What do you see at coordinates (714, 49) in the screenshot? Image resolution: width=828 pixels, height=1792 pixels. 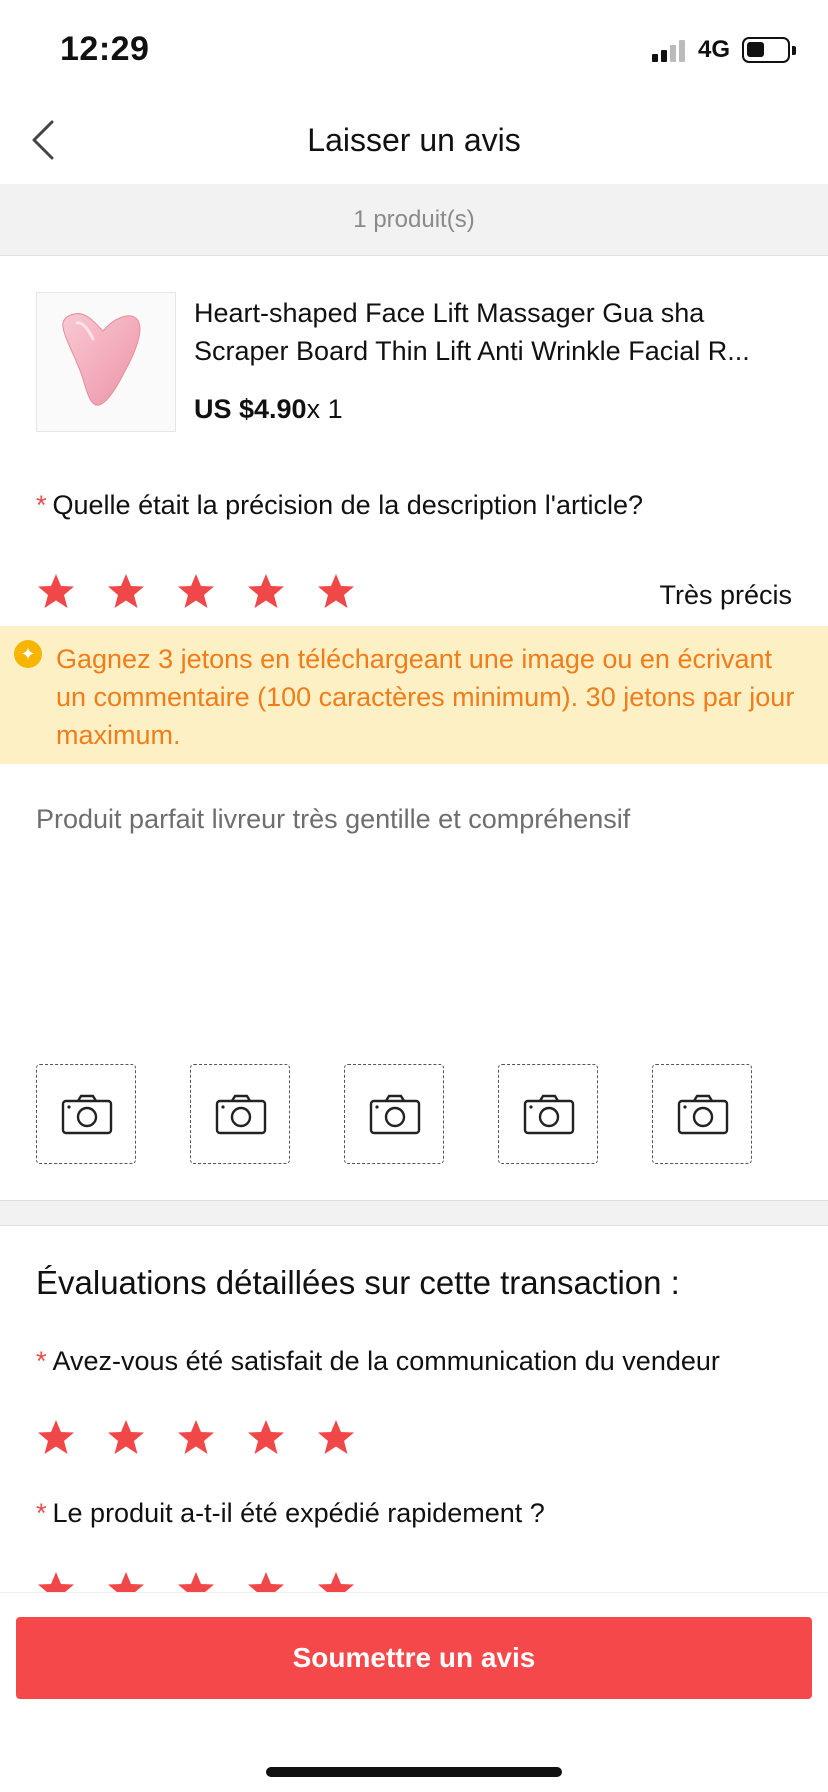 I see `network-label: 4G` at bounding box center [714, 49].